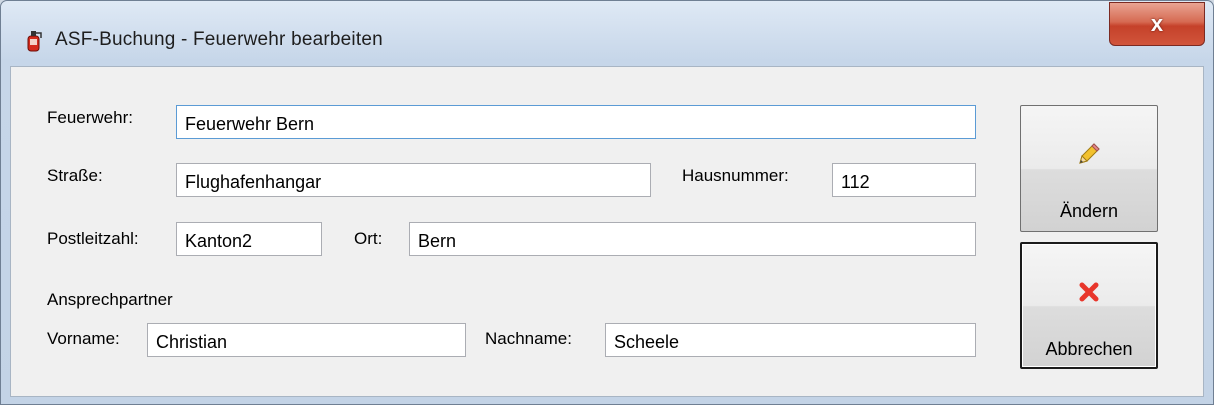 The image size is (1214, 405). What do you see at coordinates (735, 175) in the screenshot?
I see `hausnummer-label: Hausnummer:` at bounding box center [735, 175].